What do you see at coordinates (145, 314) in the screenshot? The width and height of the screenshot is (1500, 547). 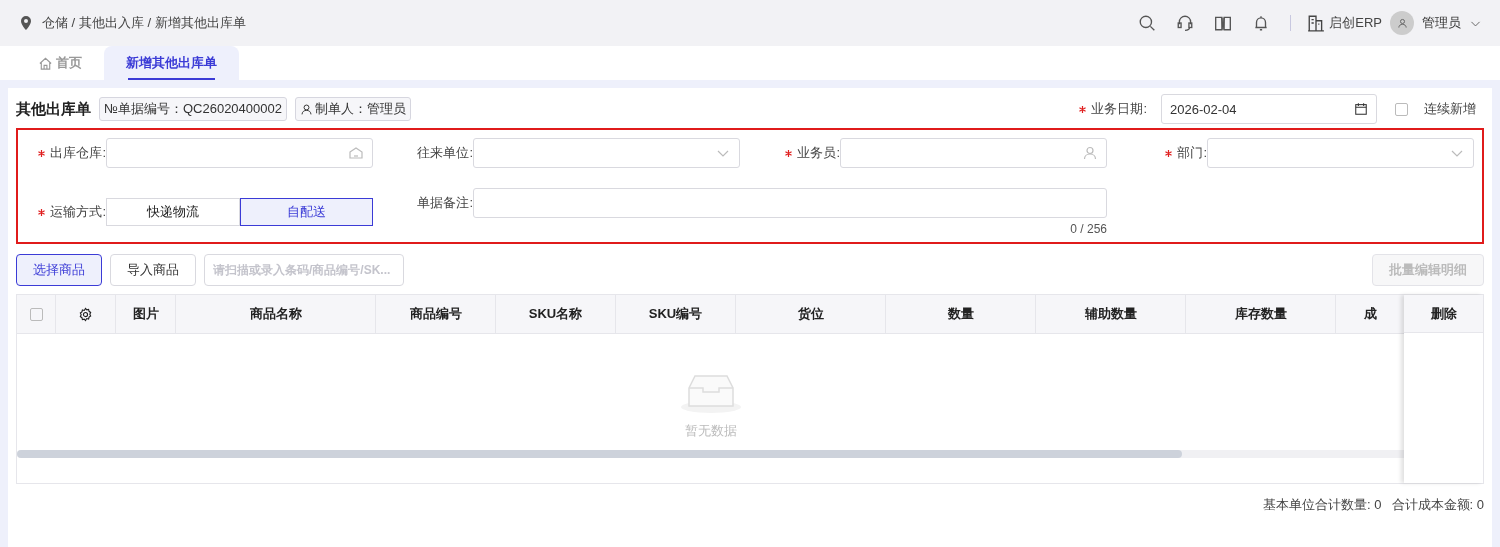 I see `column-header: 图片` at bounding box center [145, 314].